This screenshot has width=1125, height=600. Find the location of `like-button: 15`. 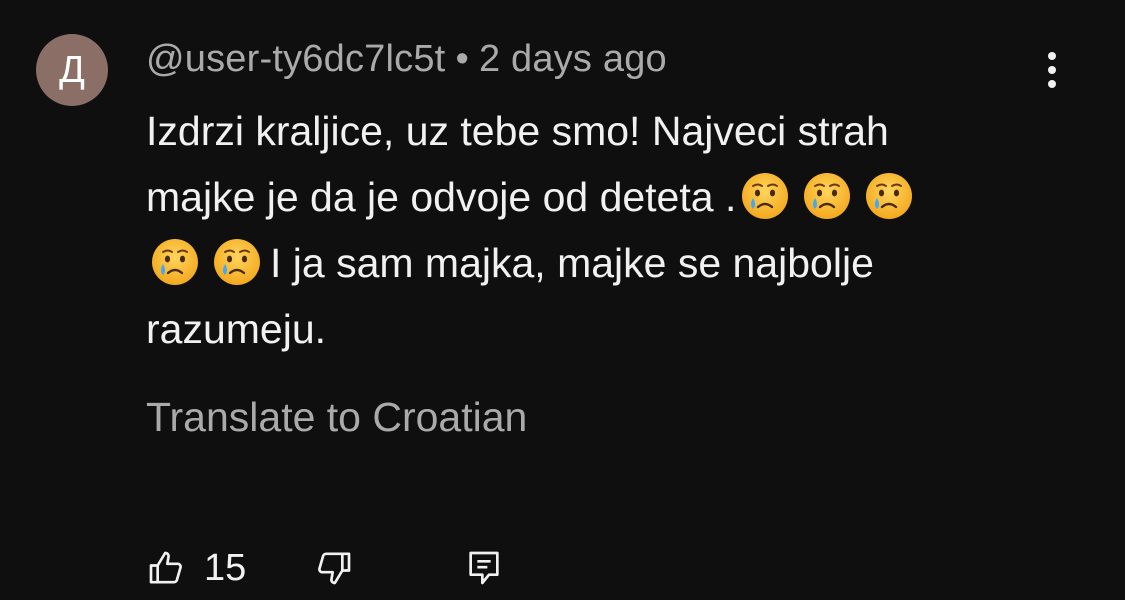

like-button: 15 is located at coordinates (196, 568).